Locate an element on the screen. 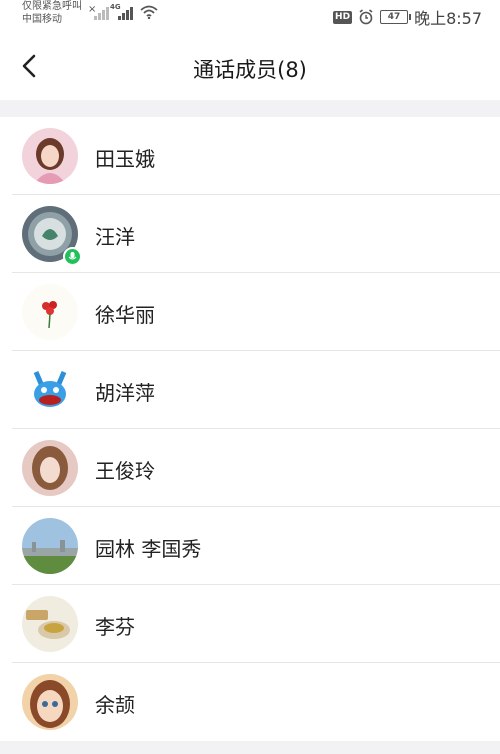  page-header: 通话成员(8) is located at coordinates (250, 67).